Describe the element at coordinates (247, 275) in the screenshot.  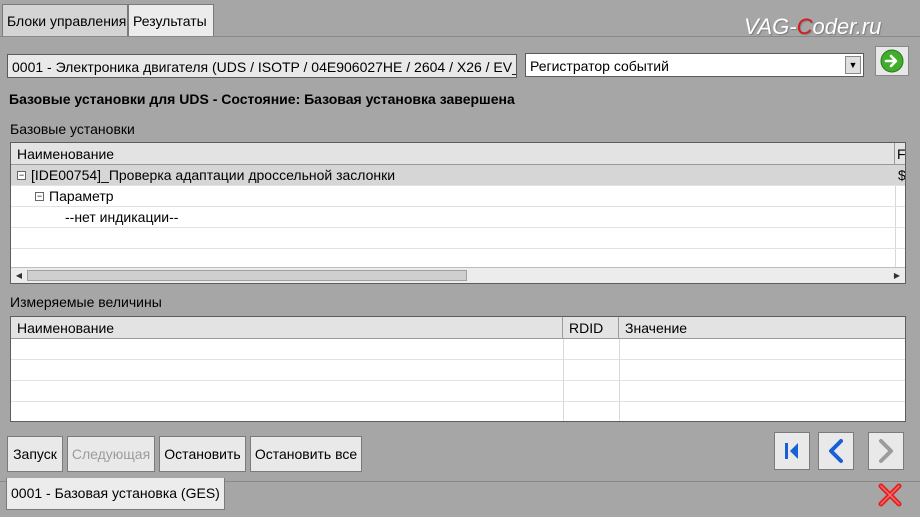
I see `scrollbar-thumb` at that location.